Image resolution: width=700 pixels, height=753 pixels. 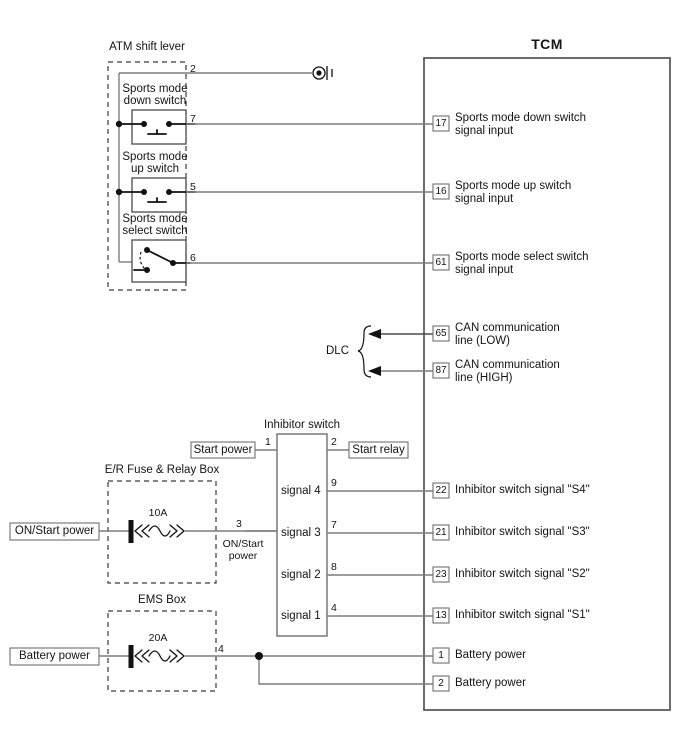 What do you see at coordinates (482, 341) in the screenshot?
I see `tcm-pin-desc-65-line2: line (LOW)` at bounding box center [482, 341].